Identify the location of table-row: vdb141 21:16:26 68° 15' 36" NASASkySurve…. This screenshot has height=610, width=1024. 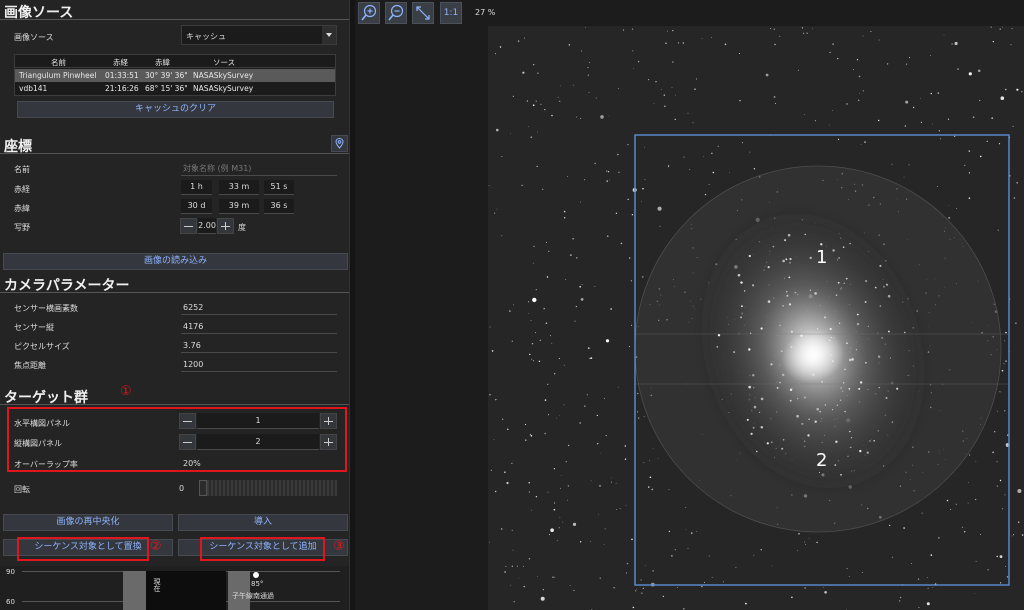
(175, 88).